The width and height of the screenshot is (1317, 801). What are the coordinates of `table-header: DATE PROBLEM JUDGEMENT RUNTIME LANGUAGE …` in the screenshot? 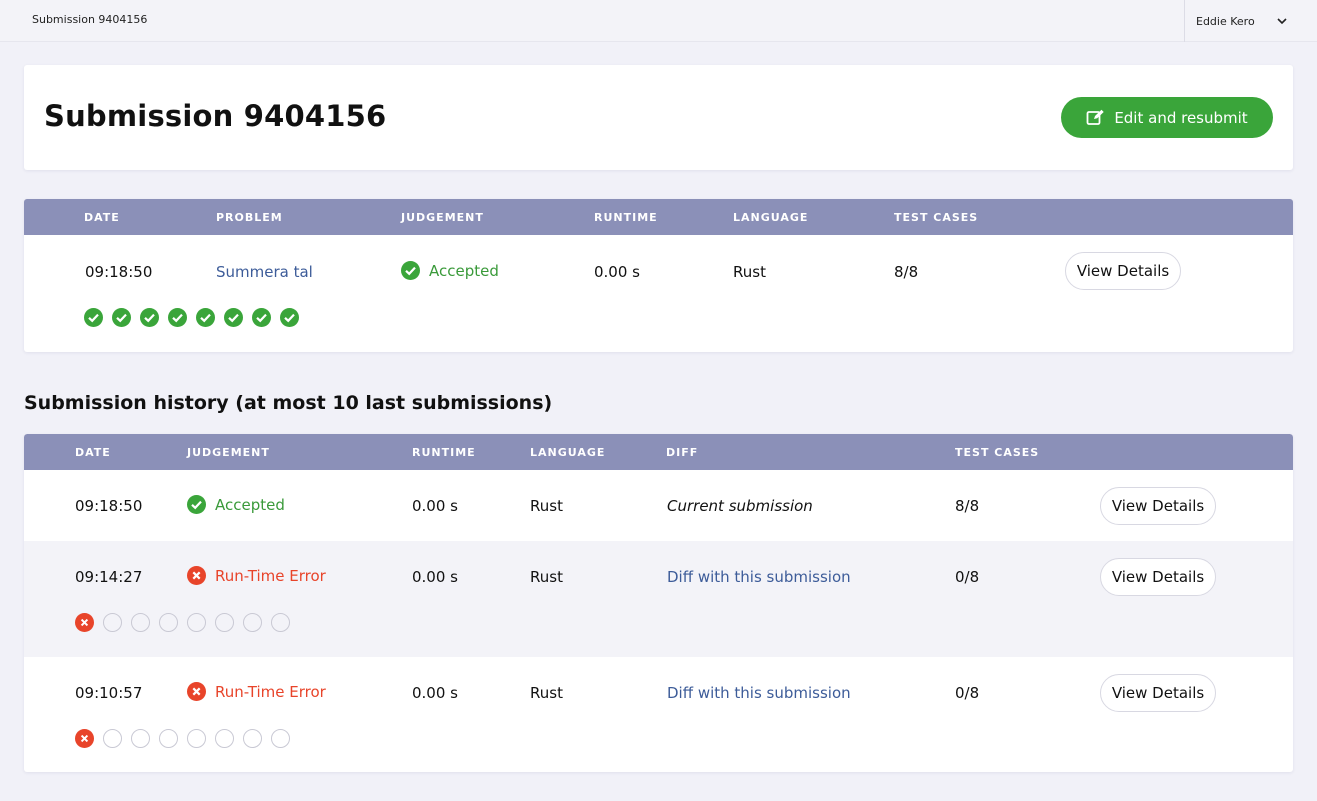 It's located at (658, 217).